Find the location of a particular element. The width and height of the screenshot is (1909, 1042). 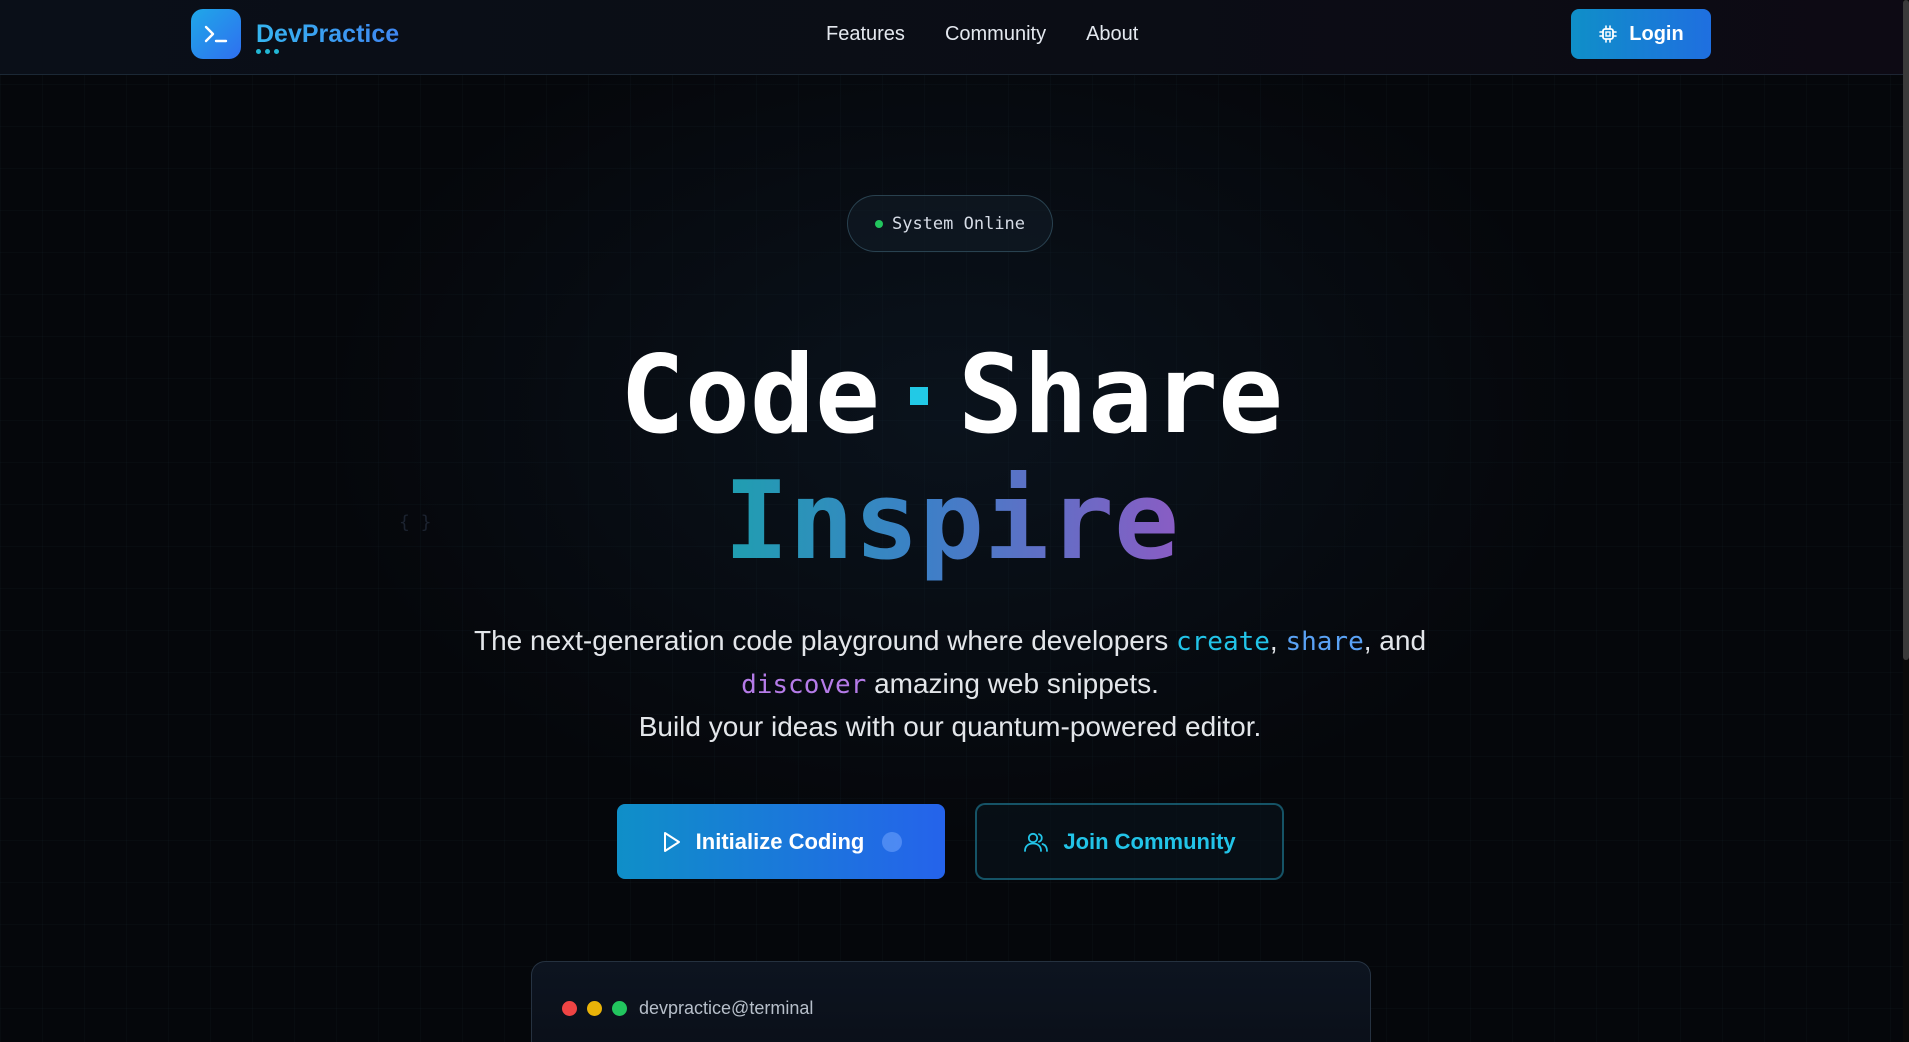

main-nav: Features Community About is located at coordinates (982, 34).